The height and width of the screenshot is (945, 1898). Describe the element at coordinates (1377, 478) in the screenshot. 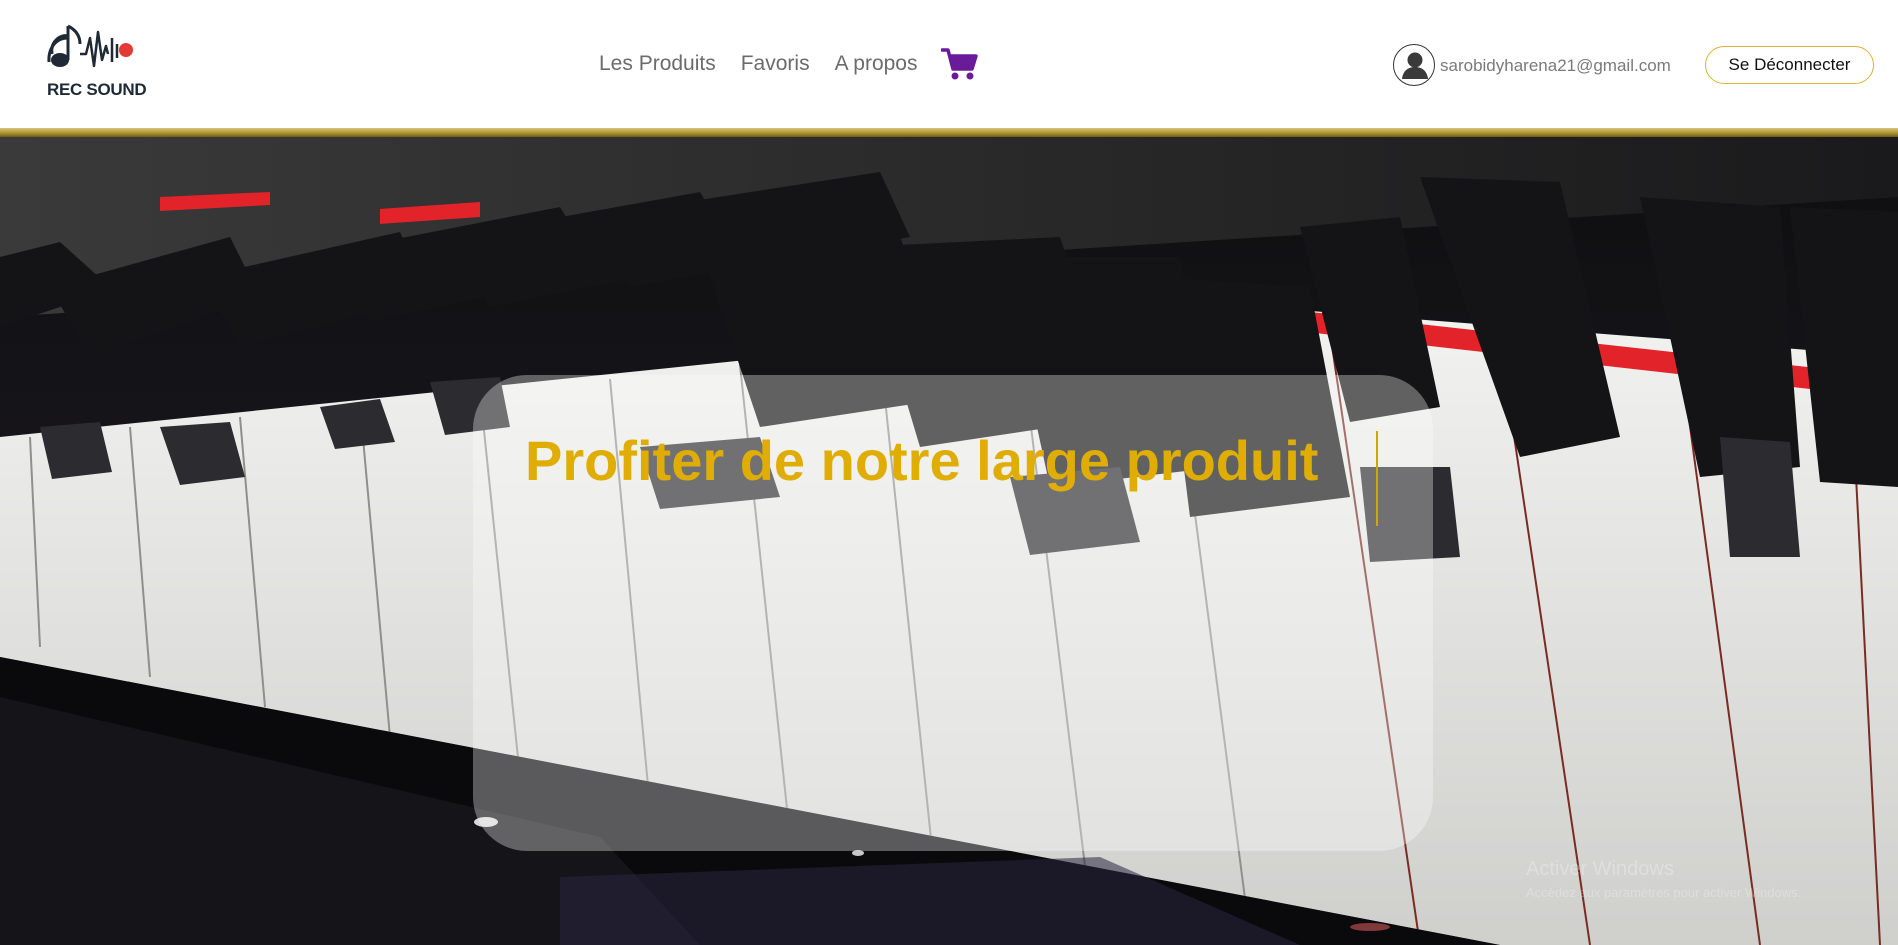

I see `text-cursor` at that location.